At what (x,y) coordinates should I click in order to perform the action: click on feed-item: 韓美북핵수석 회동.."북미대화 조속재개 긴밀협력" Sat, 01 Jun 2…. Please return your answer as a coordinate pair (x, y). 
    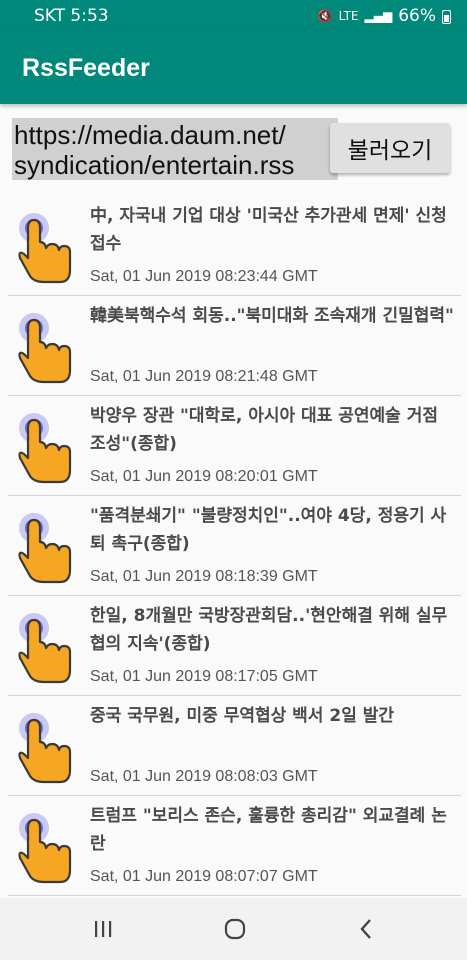
    Looking at the image, I should click on (234, 346).